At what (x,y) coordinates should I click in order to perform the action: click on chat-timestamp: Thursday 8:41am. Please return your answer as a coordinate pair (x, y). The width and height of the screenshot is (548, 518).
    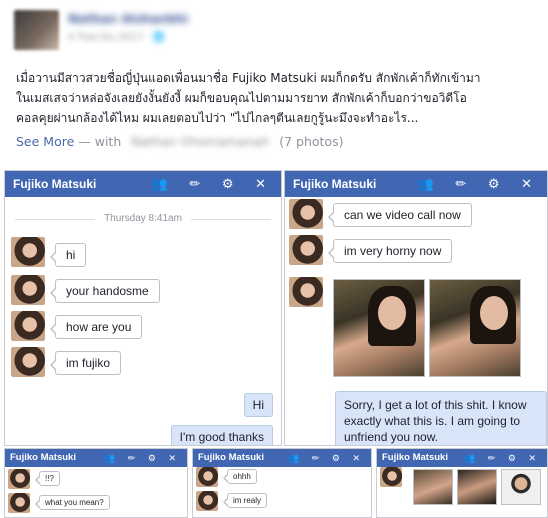
    Looking at the image, I should click on (143, 218).